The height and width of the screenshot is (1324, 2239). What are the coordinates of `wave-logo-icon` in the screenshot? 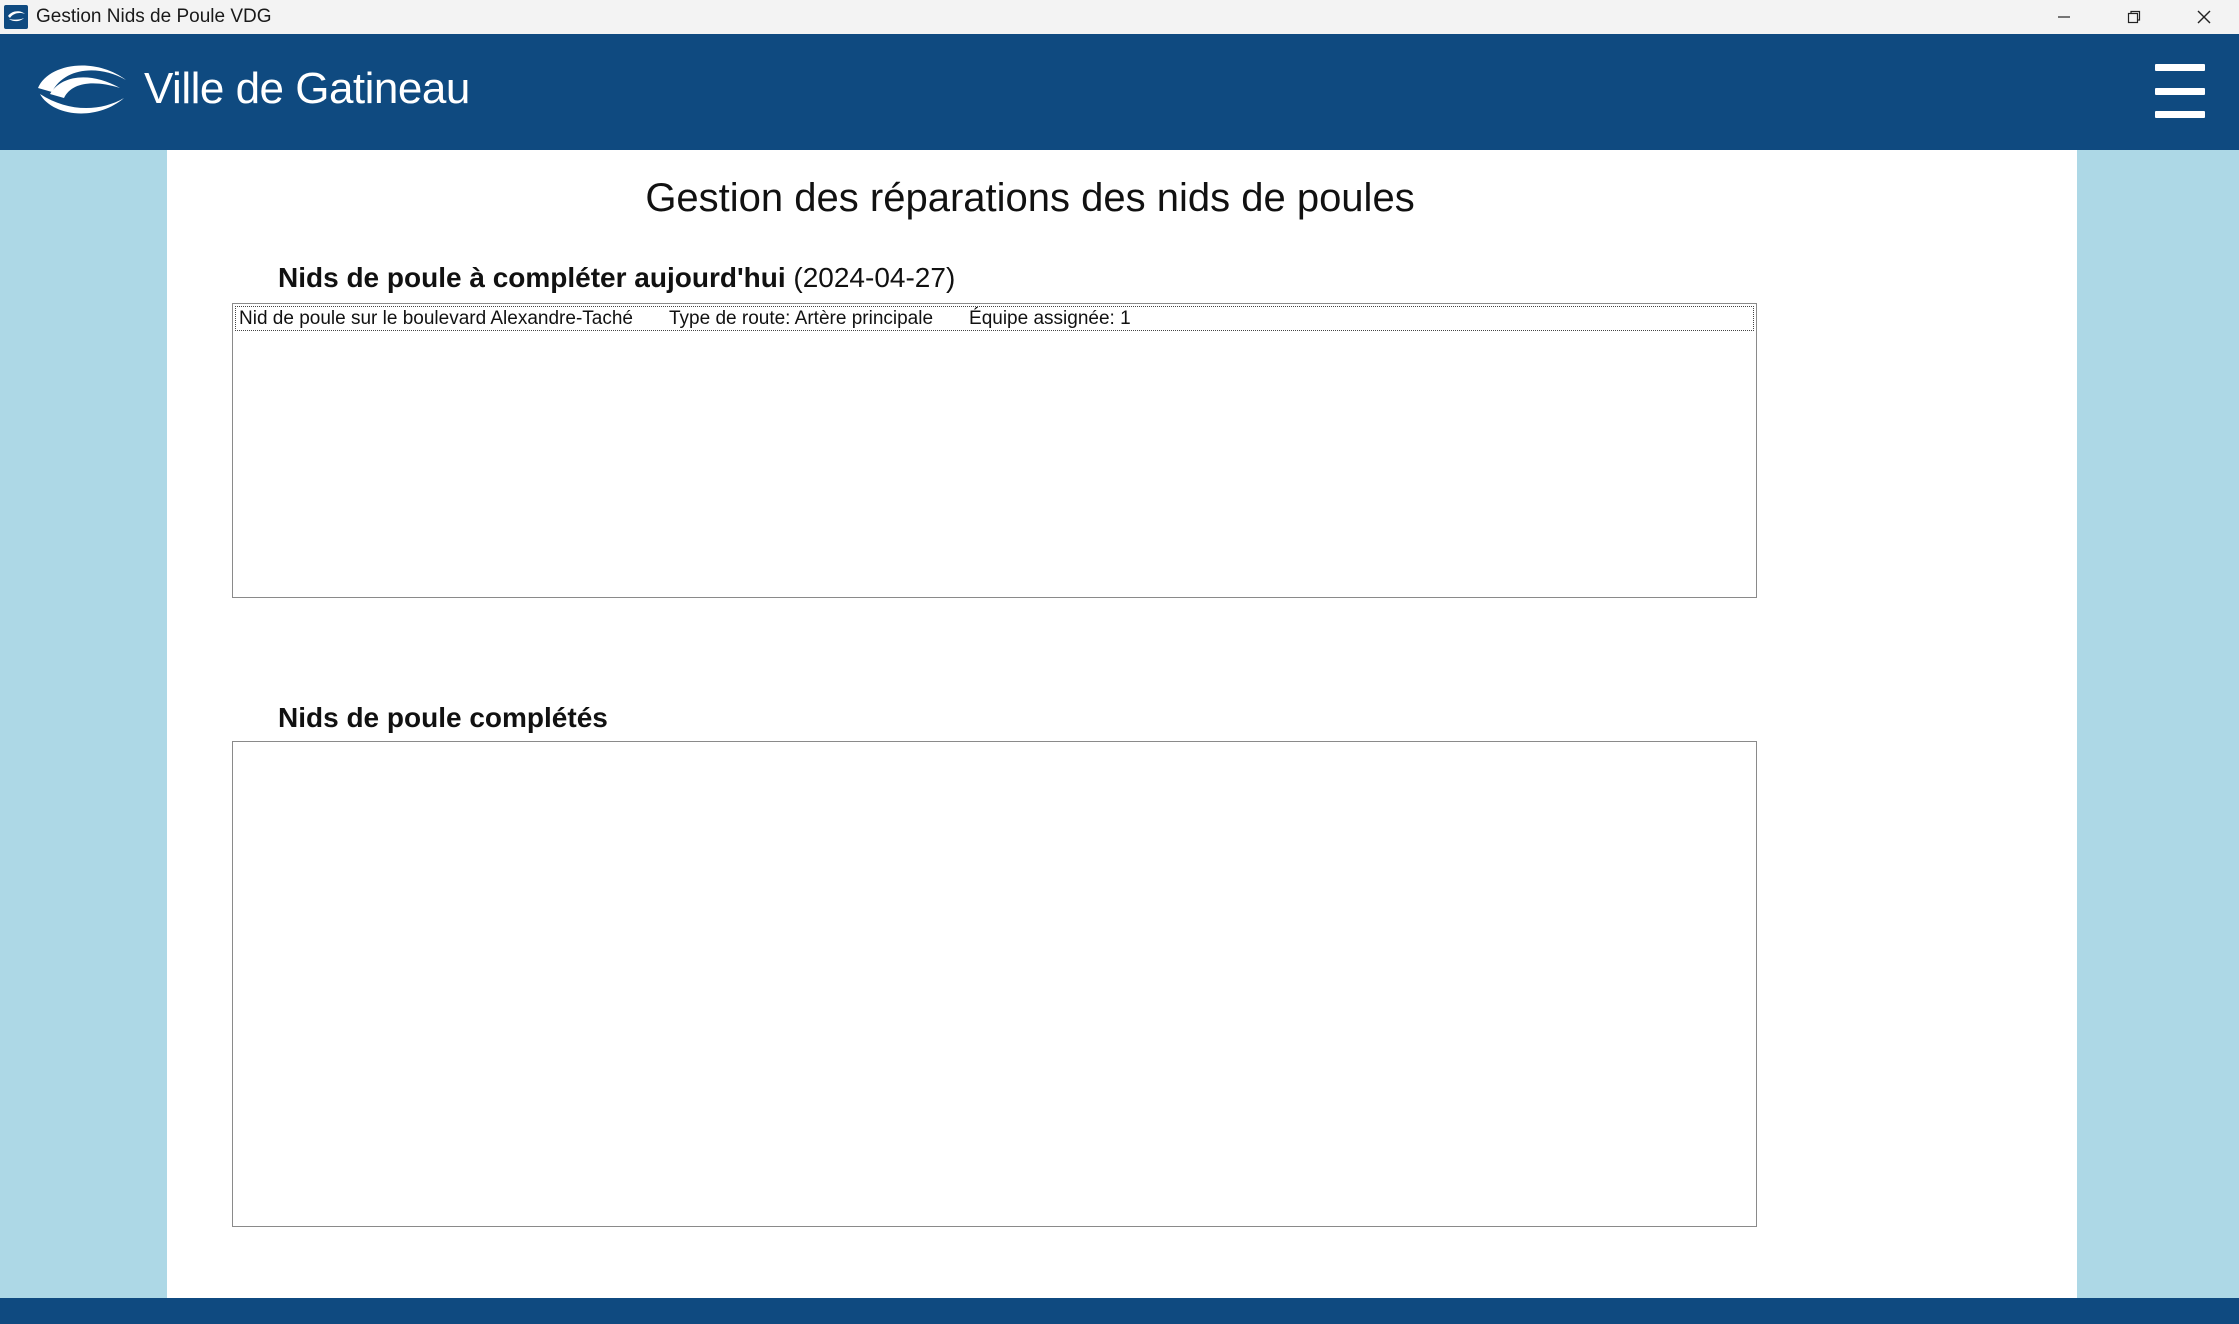 It's located at (82, 89).